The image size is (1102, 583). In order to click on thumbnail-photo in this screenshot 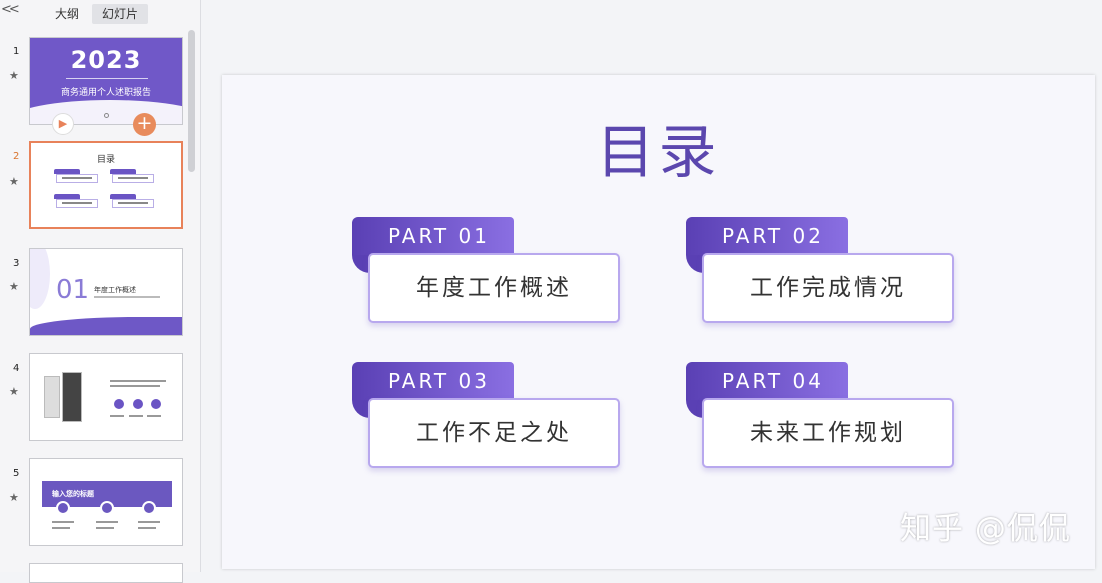, I will do `click(72, 397)`.